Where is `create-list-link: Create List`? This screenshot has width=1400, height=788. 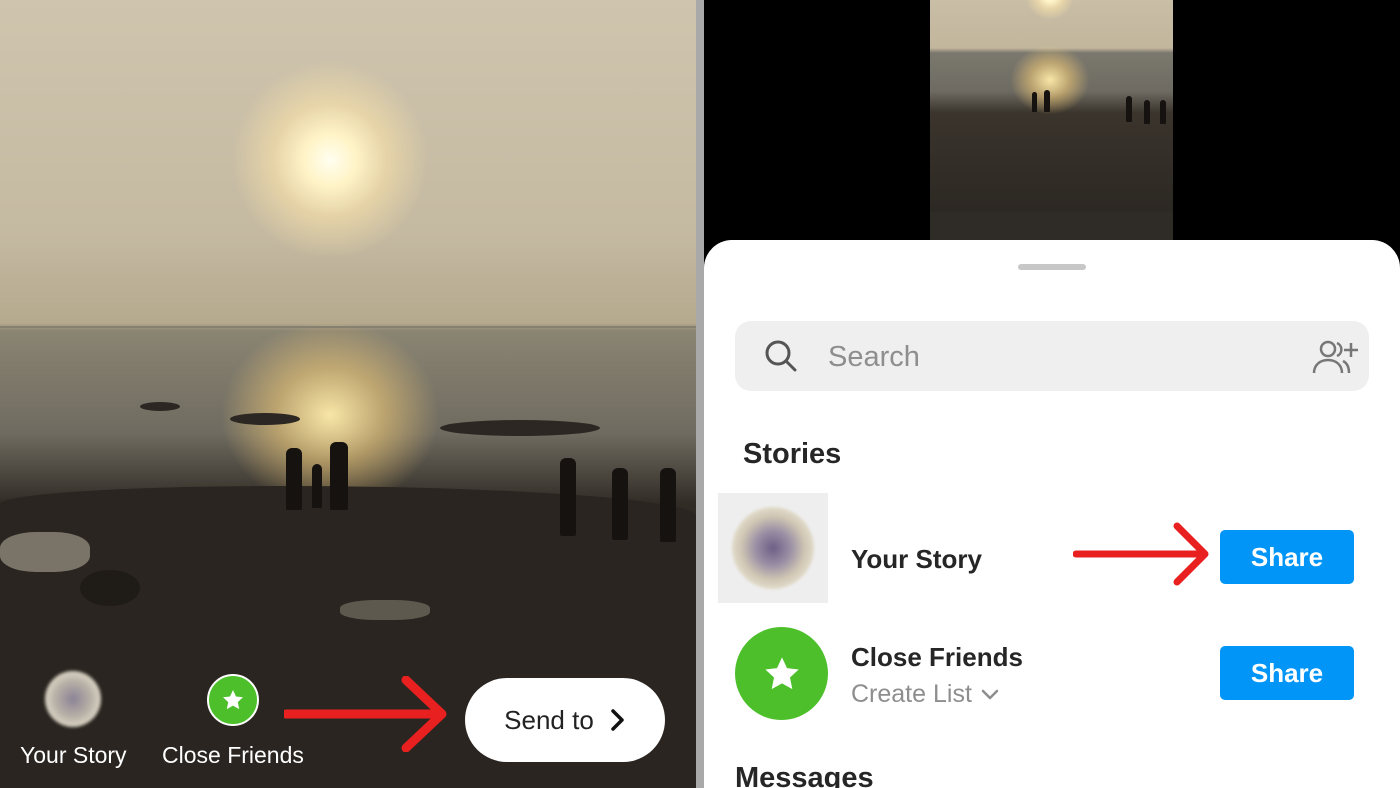
create-list-link: Create List is located at coordinates (925, 694).